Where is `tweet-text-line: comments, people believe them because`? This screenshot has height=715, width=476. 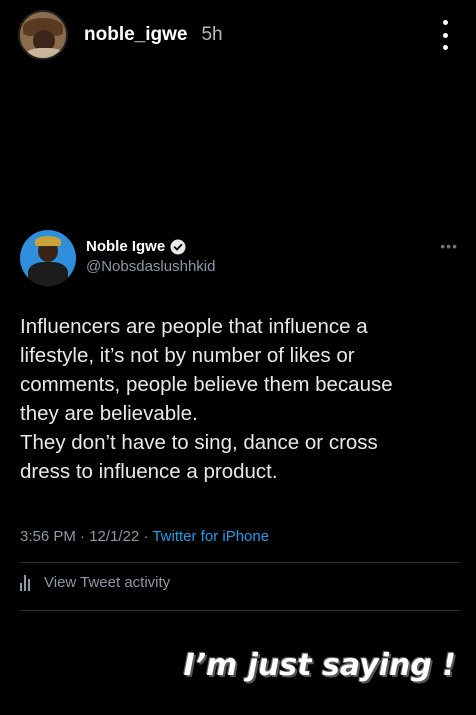
tweet-text-line: comments, people believe them because is located at coordinates (206, 384).